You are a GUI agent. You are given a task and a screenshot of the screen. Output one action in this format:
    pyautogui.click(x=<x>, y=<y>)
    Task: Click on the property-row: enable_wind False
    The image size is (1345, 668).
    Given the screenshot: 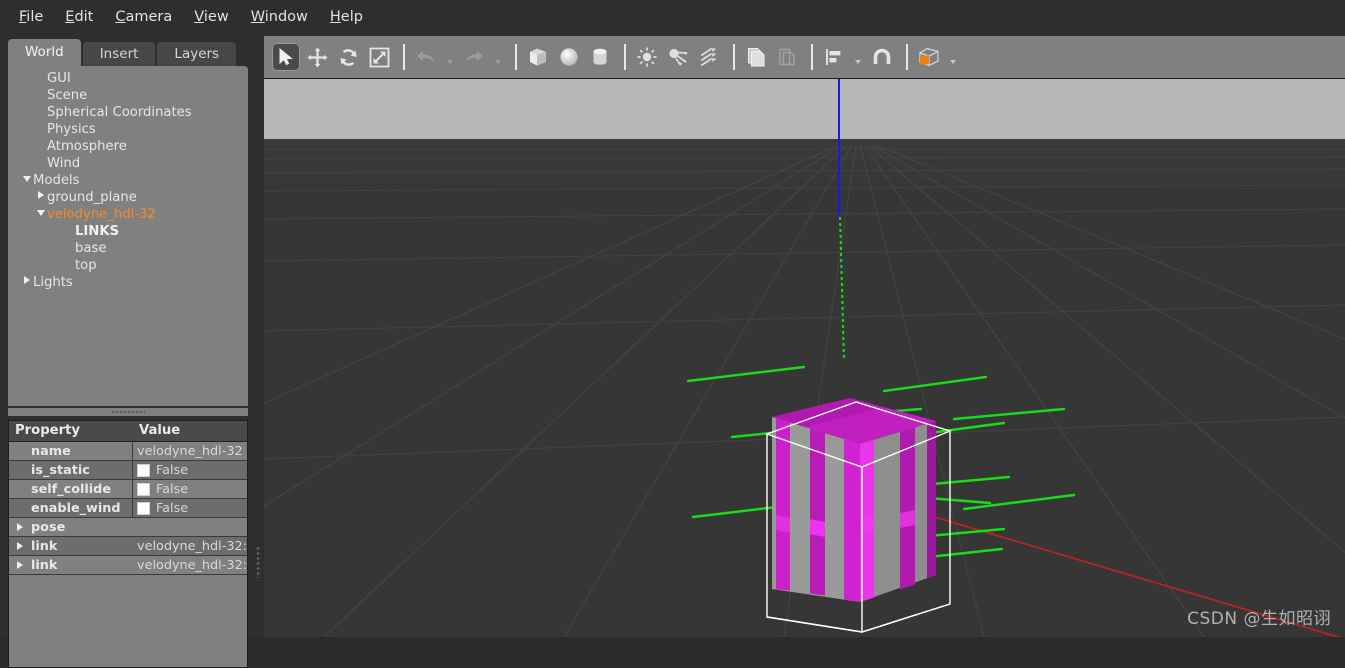 What is the action you would take?
    pyautogui.click(x=128, y=508)
    